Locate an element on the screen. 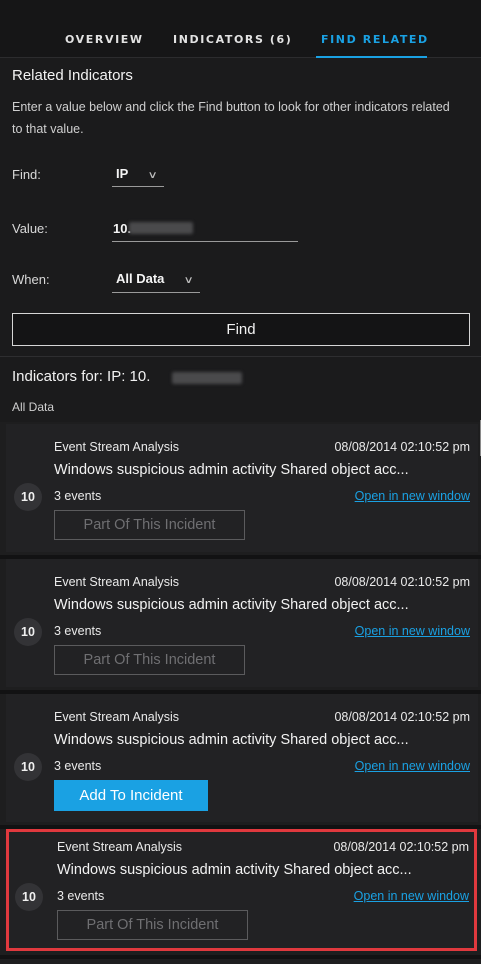 The height and width of the screenshot is (964, 481). tab-indicators: INDICATORS (6) is located at coordinates (232, 39).